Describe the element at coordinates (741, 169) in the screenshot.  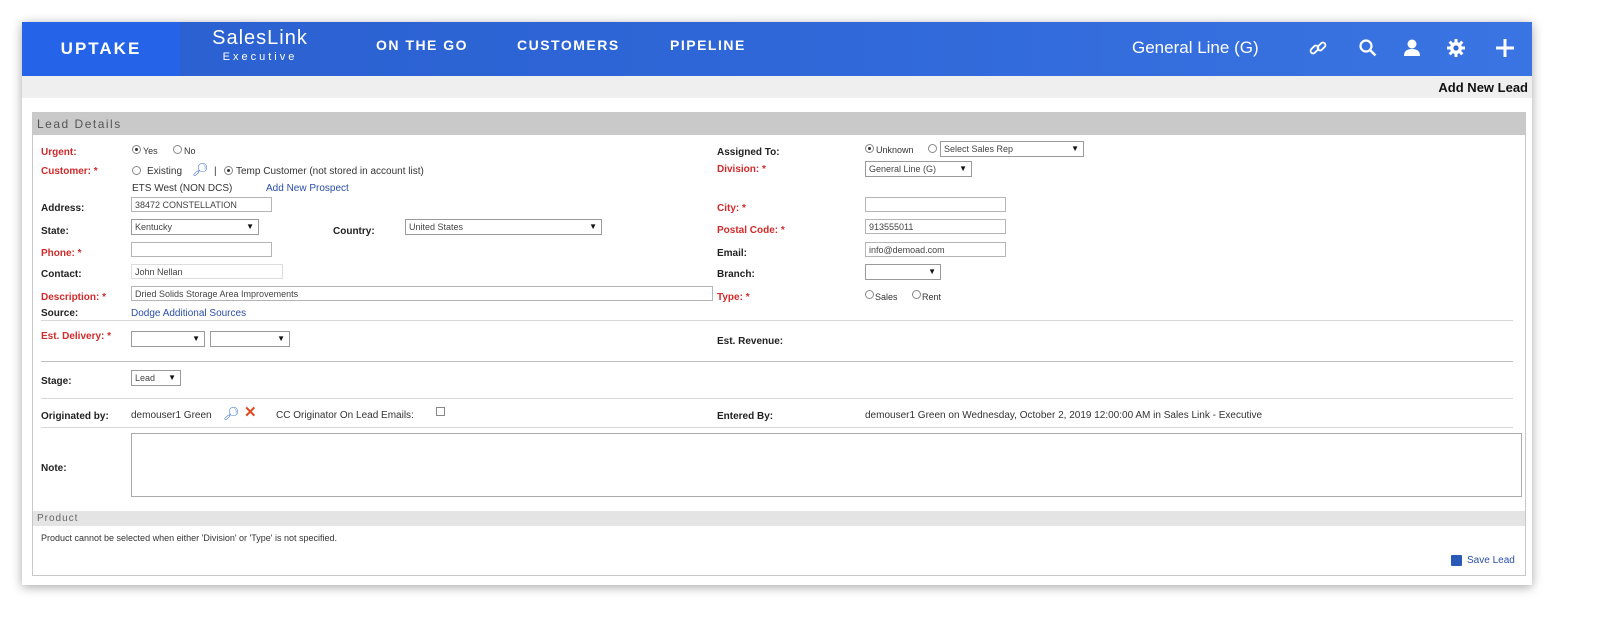
I see `division-label: Division: *` at that location.